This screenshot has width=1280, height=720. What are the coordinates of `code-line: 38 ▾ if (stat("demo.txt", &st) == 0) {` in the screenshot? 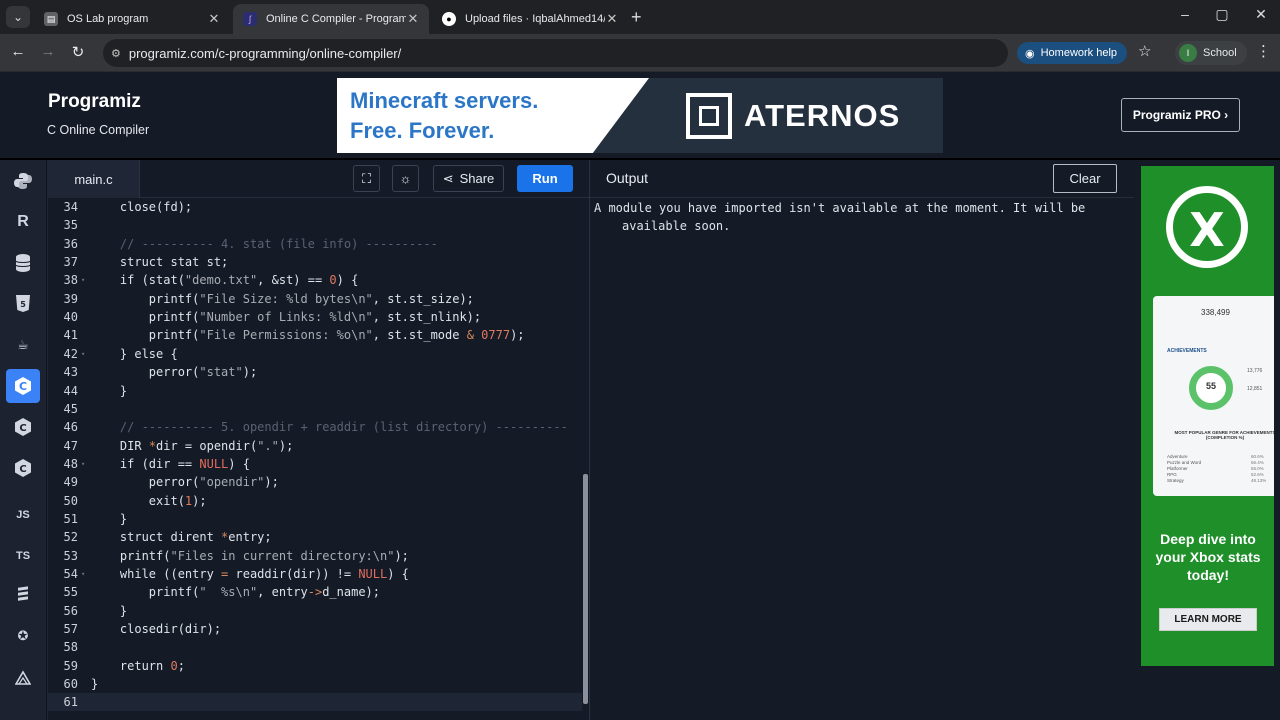 It's located at (315, 280).